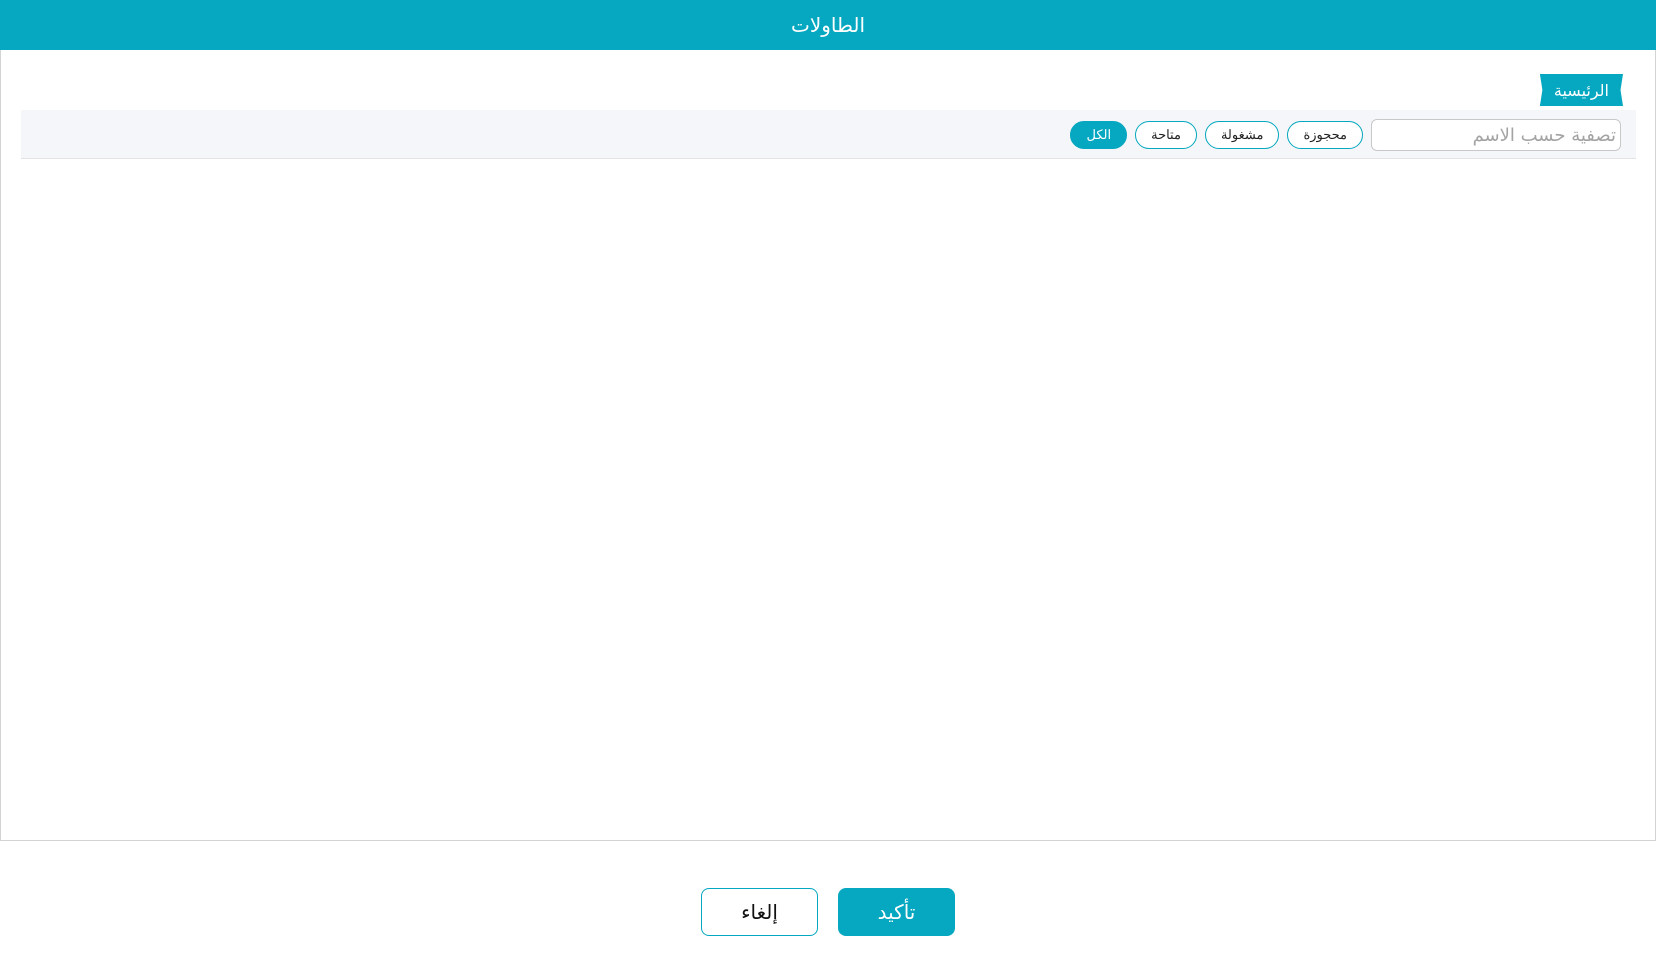  I want to click on filter-available-chip: متاحة, so click(1166, 135).